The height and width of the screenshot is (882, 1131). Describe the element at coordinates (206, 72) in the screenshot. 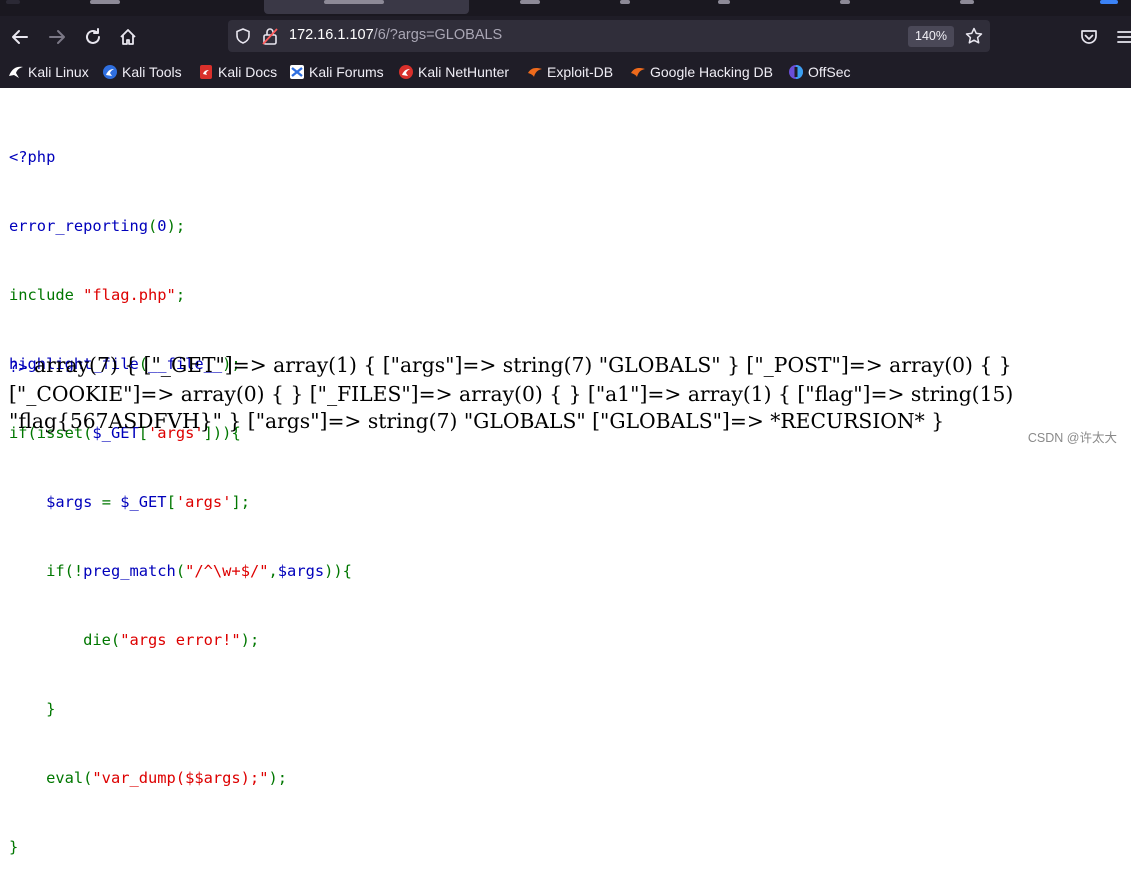

I see `kali-docs-icon` at that location.